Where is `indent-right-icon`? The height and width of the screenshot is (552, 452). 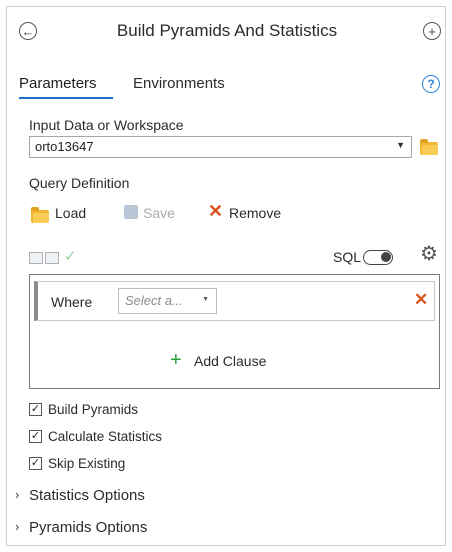 indent-right-icon is located at coordinates (52, 258).